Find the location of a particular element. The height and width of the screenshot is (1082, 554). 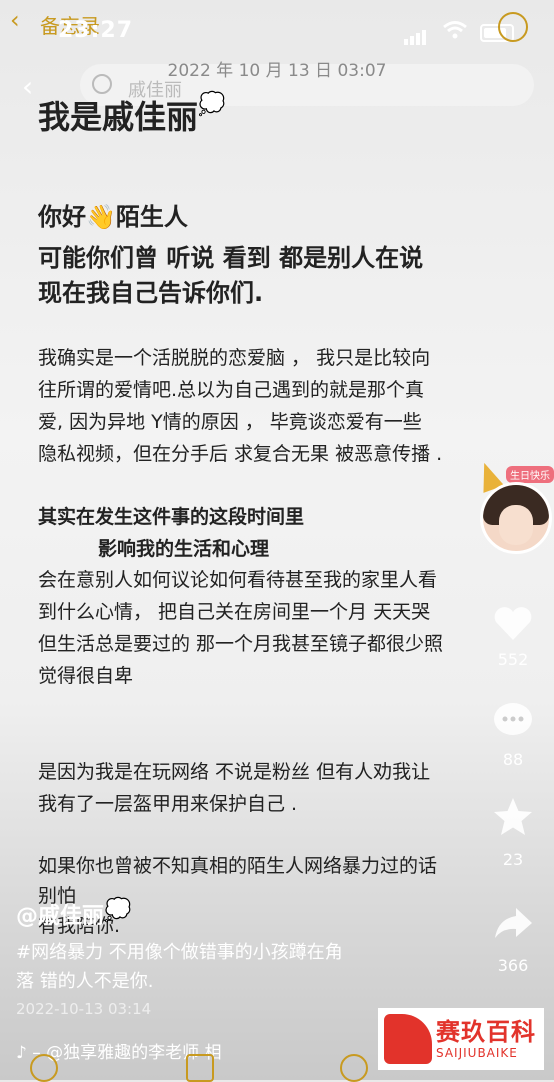

paragraph-line: 如果你也曾被不知真相的陌生人网络暴力过的话 is located at coordinates (238, 866).